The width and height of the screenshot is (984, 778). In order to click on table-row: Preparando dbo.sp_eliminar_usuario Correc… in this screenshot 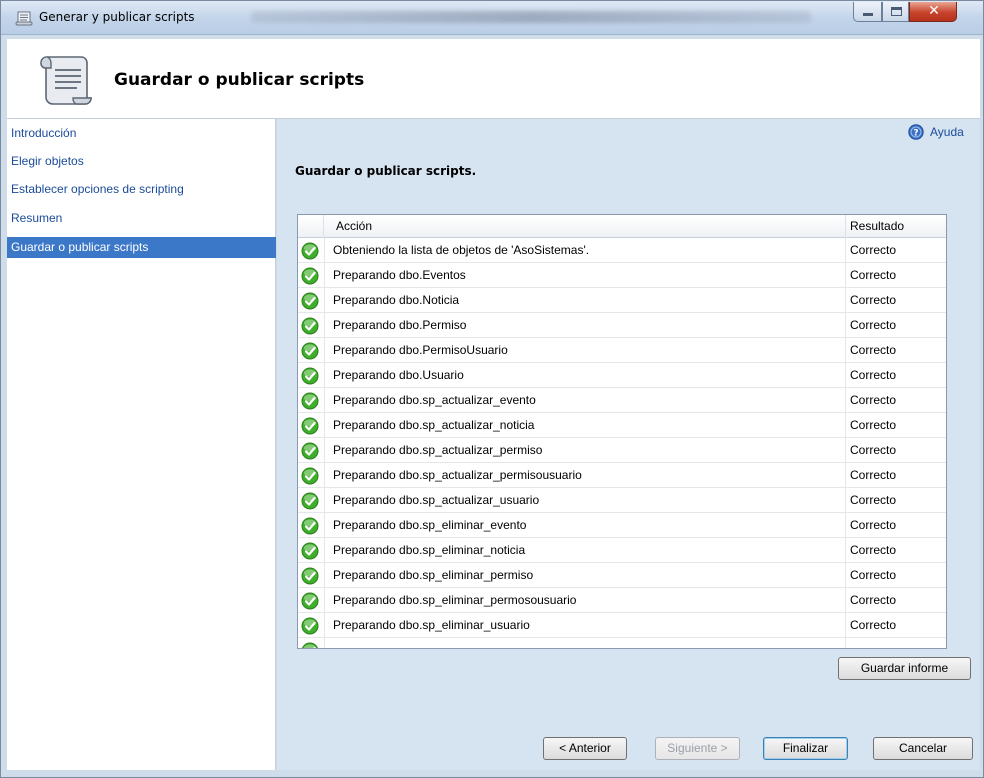, I will do `click(622, 625)`.